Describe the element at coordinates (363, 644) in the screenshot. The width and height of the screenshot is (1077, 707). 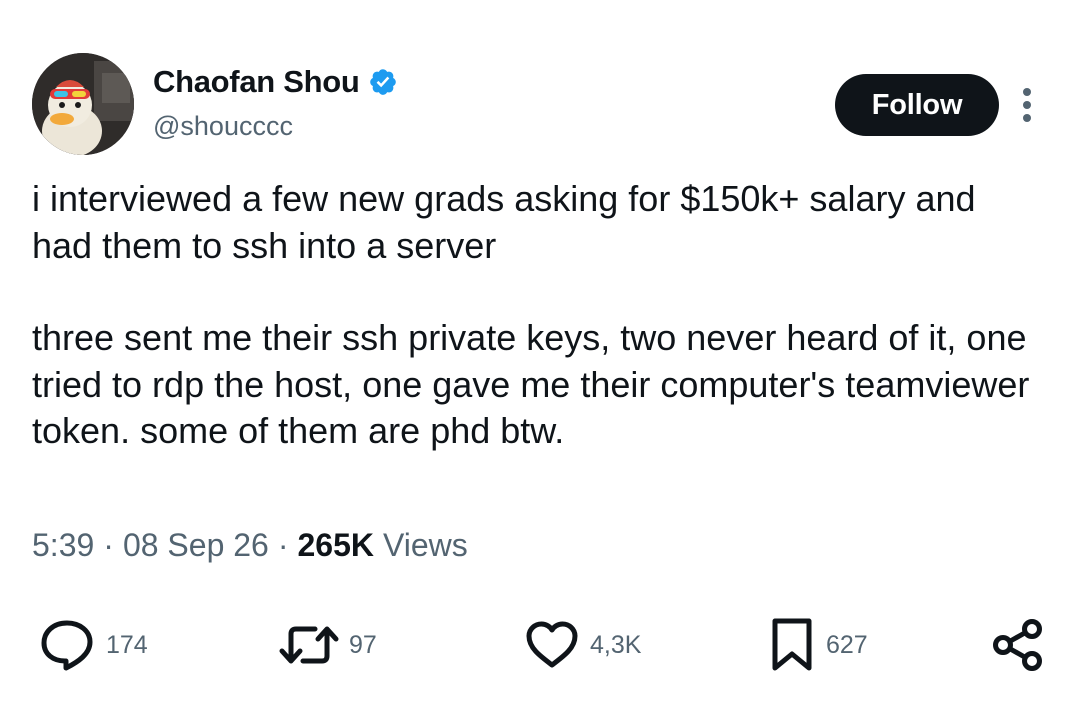
I see `repost-count: 97` at that location.